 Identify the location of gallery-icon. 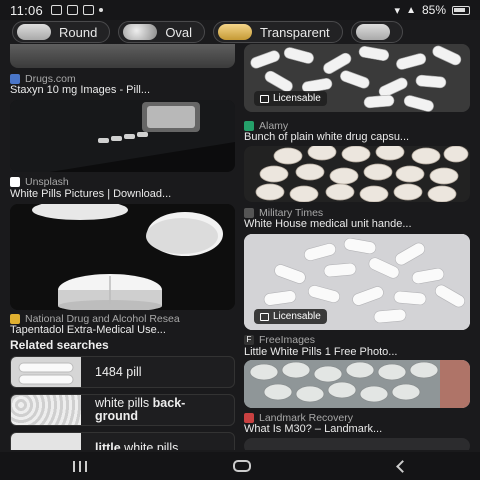
(57, 10).